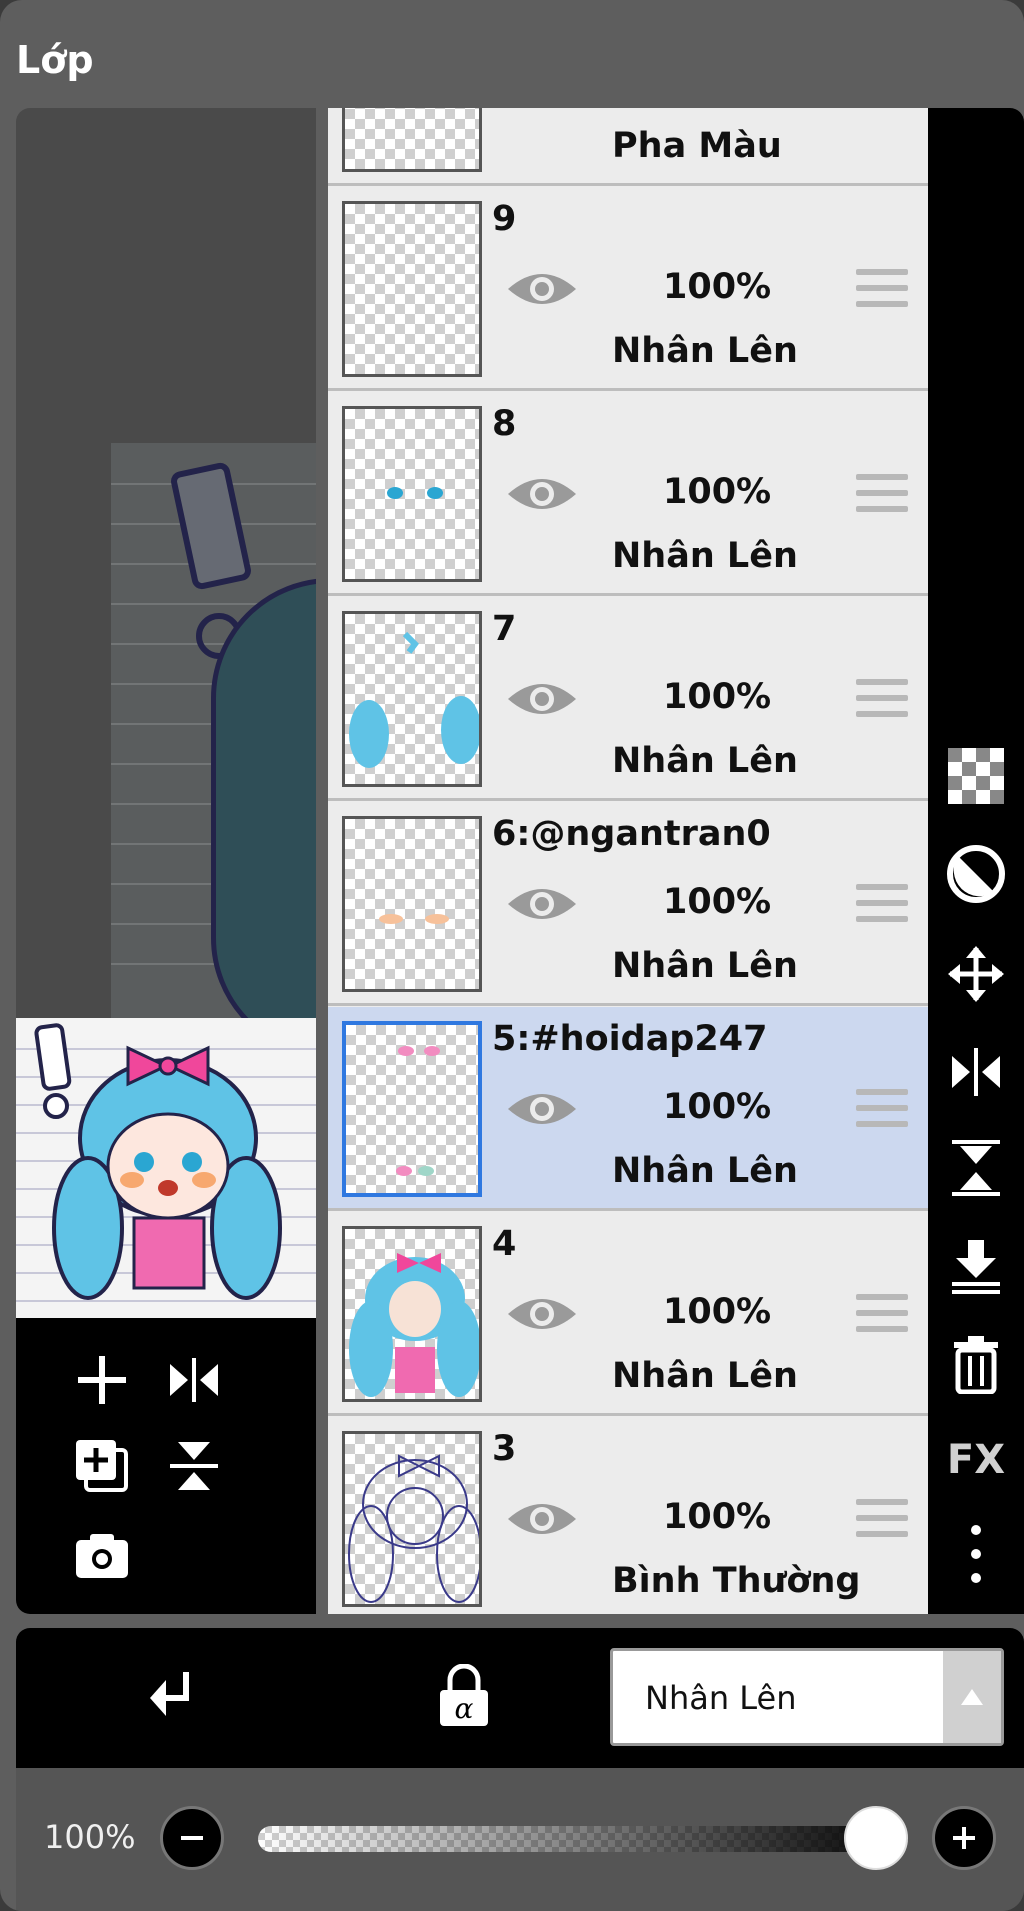  What do you see at coordinates (807, 1697) in the screenshot?
I see `blend-mode-select: Nhân Lên` at bounding box center [807, 1697].